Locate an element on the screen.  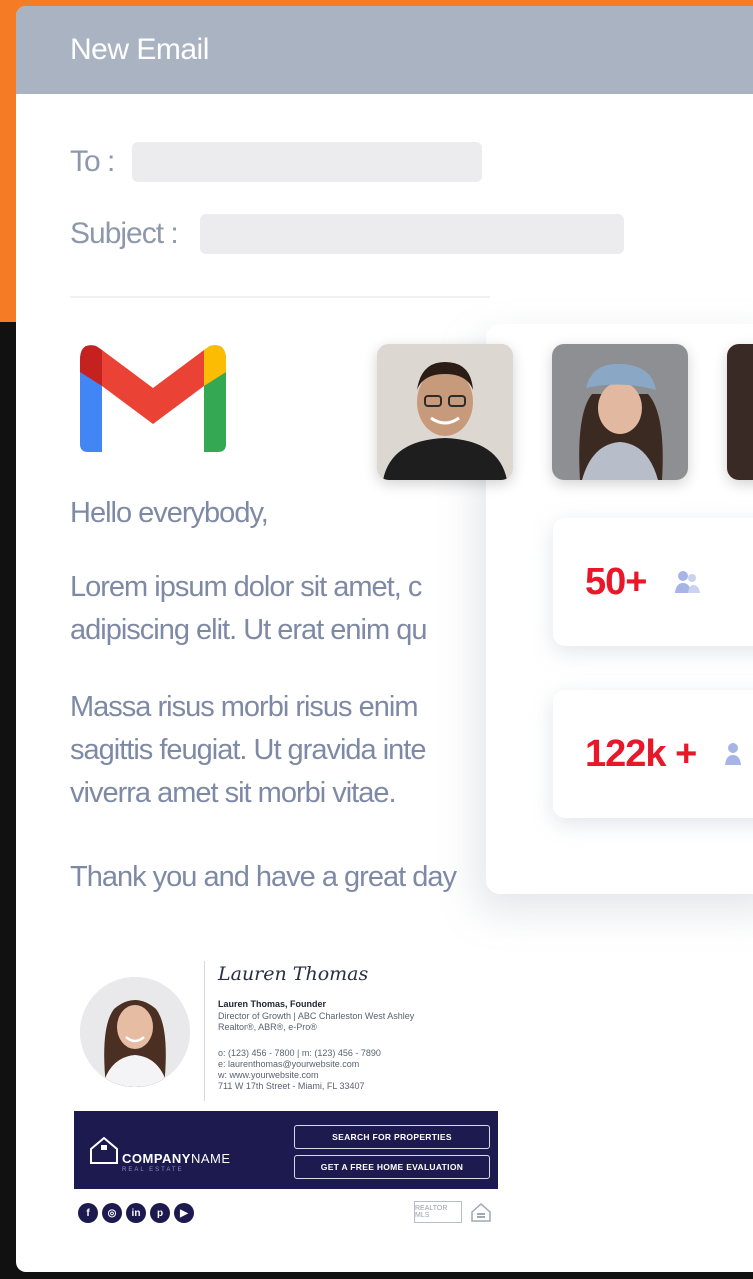
instagram-icon: ◎ is located at coordinates (112, 1213).